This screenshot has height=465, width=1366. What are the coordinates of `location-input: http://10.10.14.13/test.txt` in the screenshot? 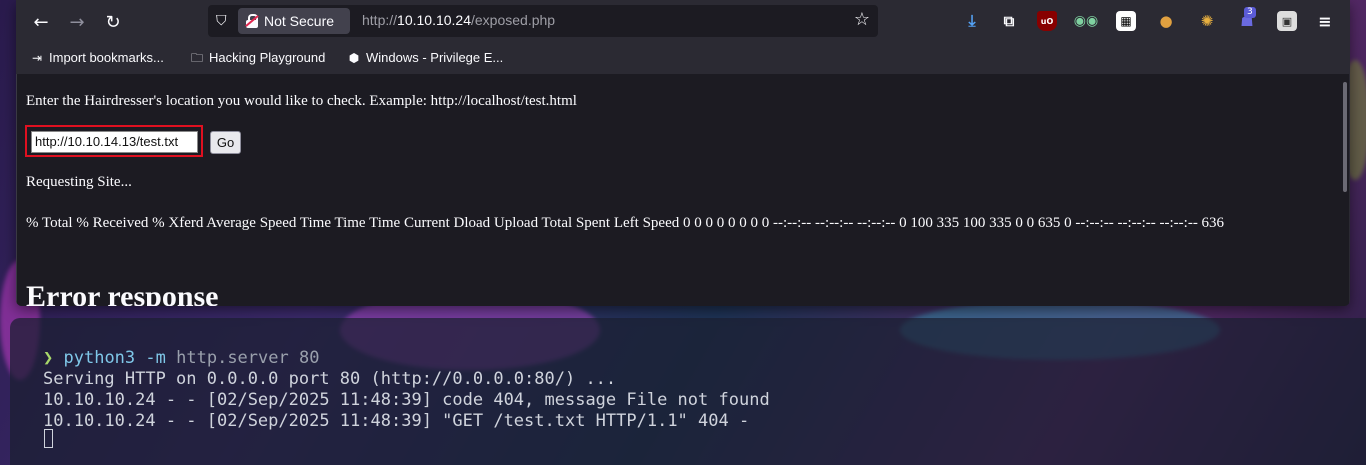 It's located at (114, 142).